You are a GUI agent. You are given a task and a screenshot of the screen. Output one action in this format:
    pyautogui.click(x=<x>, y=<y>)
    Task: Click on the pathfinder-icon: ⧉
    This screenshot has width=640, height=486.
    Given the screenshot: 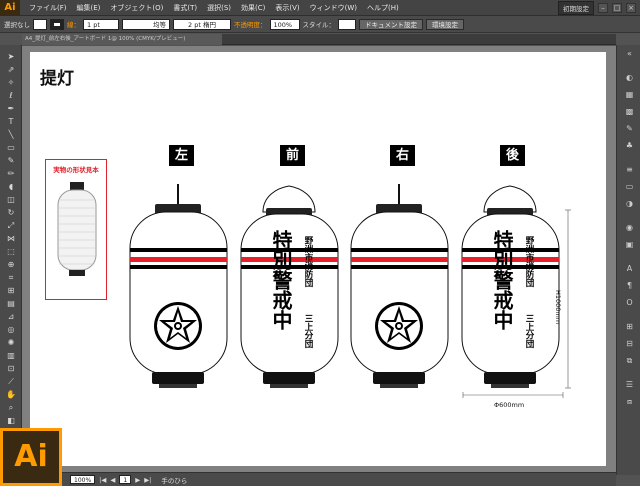 What is the action you would take?
    pyautogui.click(x=629, y=361)
    